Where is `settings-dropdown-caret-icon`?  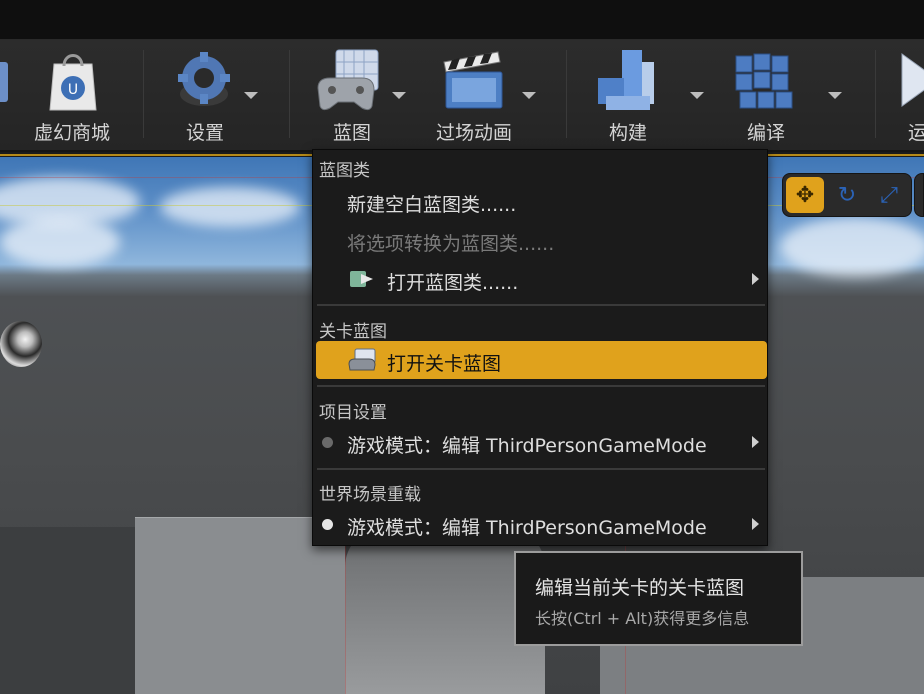 settings-dropdown-caret-icon is located at coordinates (251, 95).